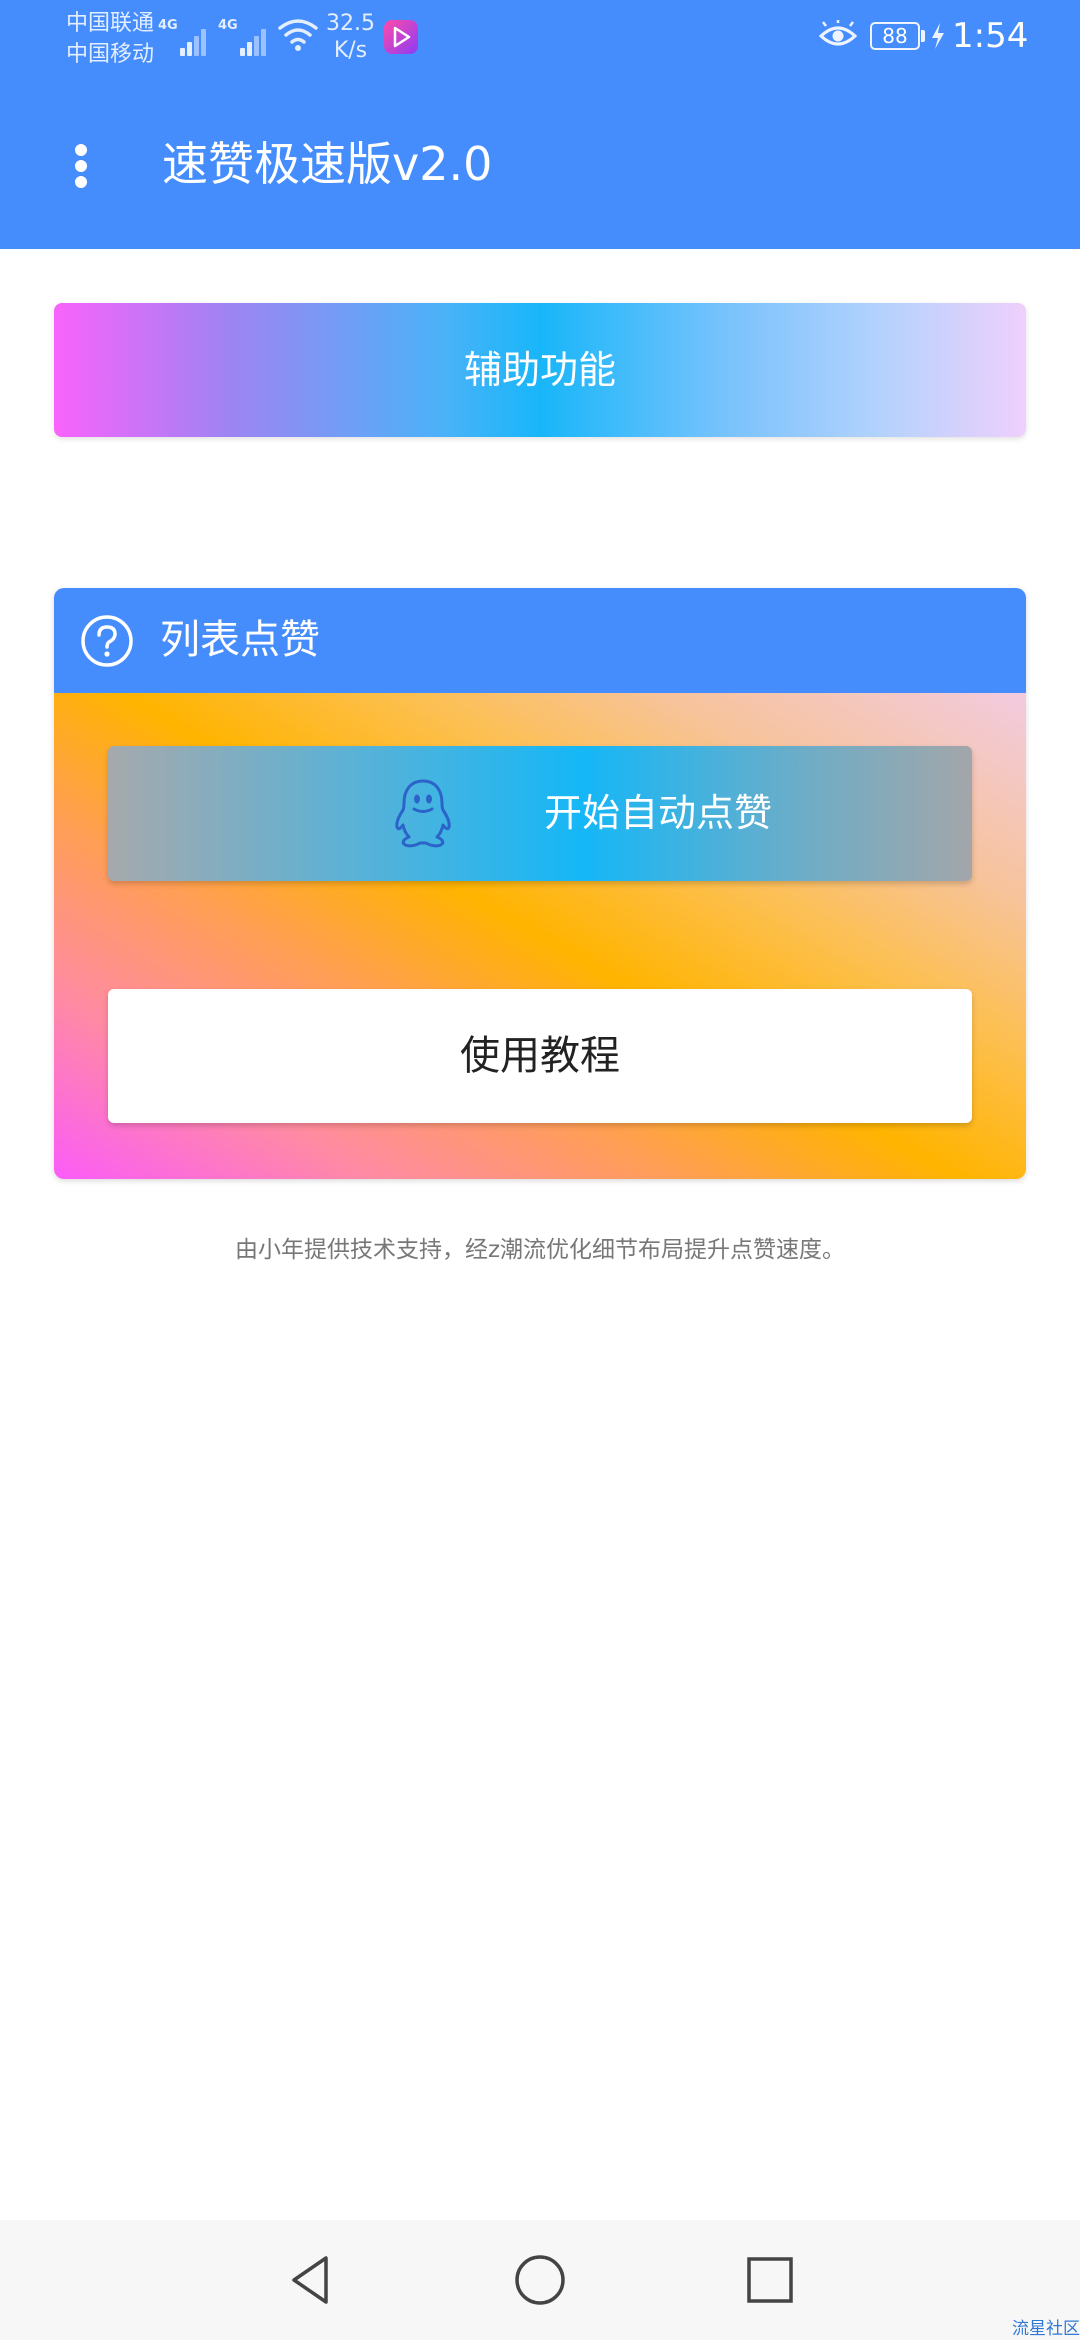 This screenshot has height=2340, width=1080. Describe the element at coordinates (540, 813) in the screenshot. I see `start-auto-like-button: 开始自动点赞` at that location.